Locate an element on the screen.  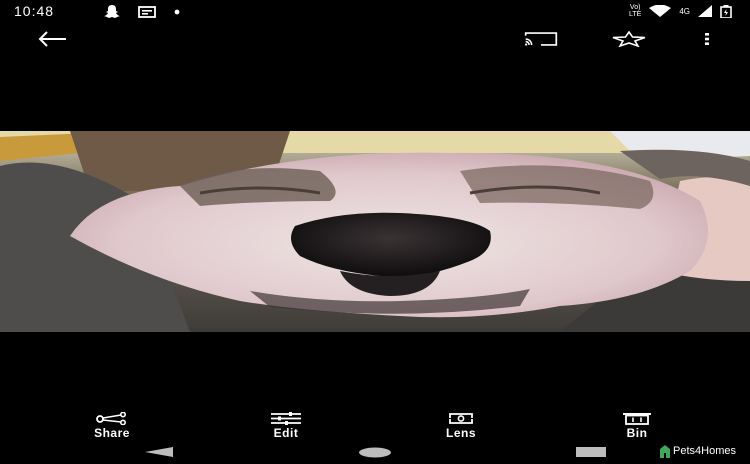
volte-indicator: Vo) LTE is located at coordinates (635, 11).